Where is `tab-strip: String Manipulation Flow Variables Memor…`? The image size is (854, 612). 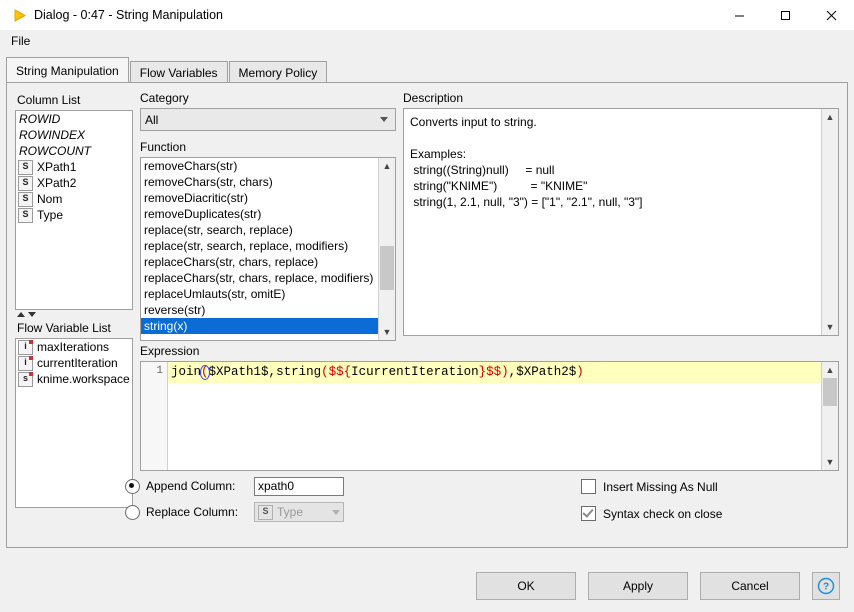
tab-strip: String Manipulation Flow Variables Memor… is located at coordinates (427, 70).